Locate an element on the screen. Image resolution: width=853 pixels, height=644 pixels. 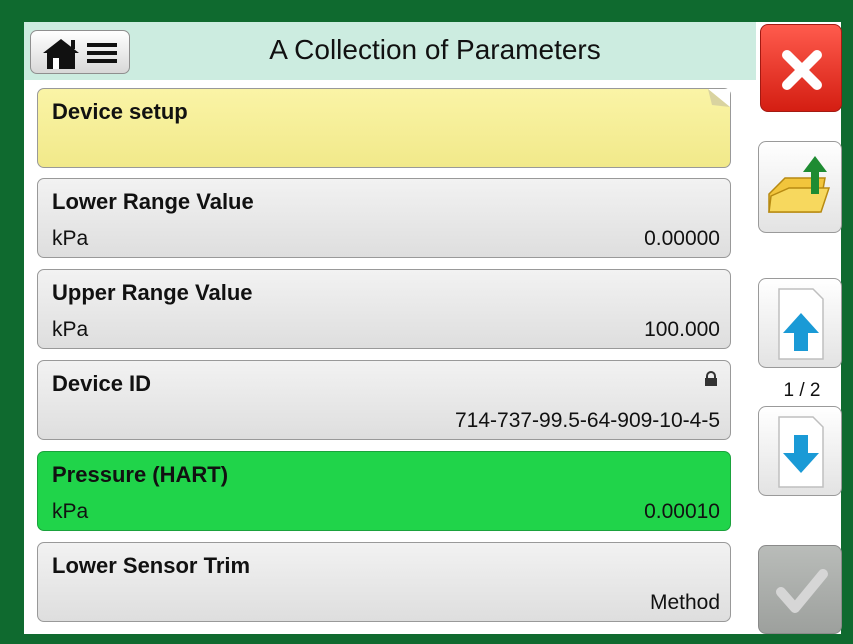
parameter-value: Method is located at coordinates (684, 602).